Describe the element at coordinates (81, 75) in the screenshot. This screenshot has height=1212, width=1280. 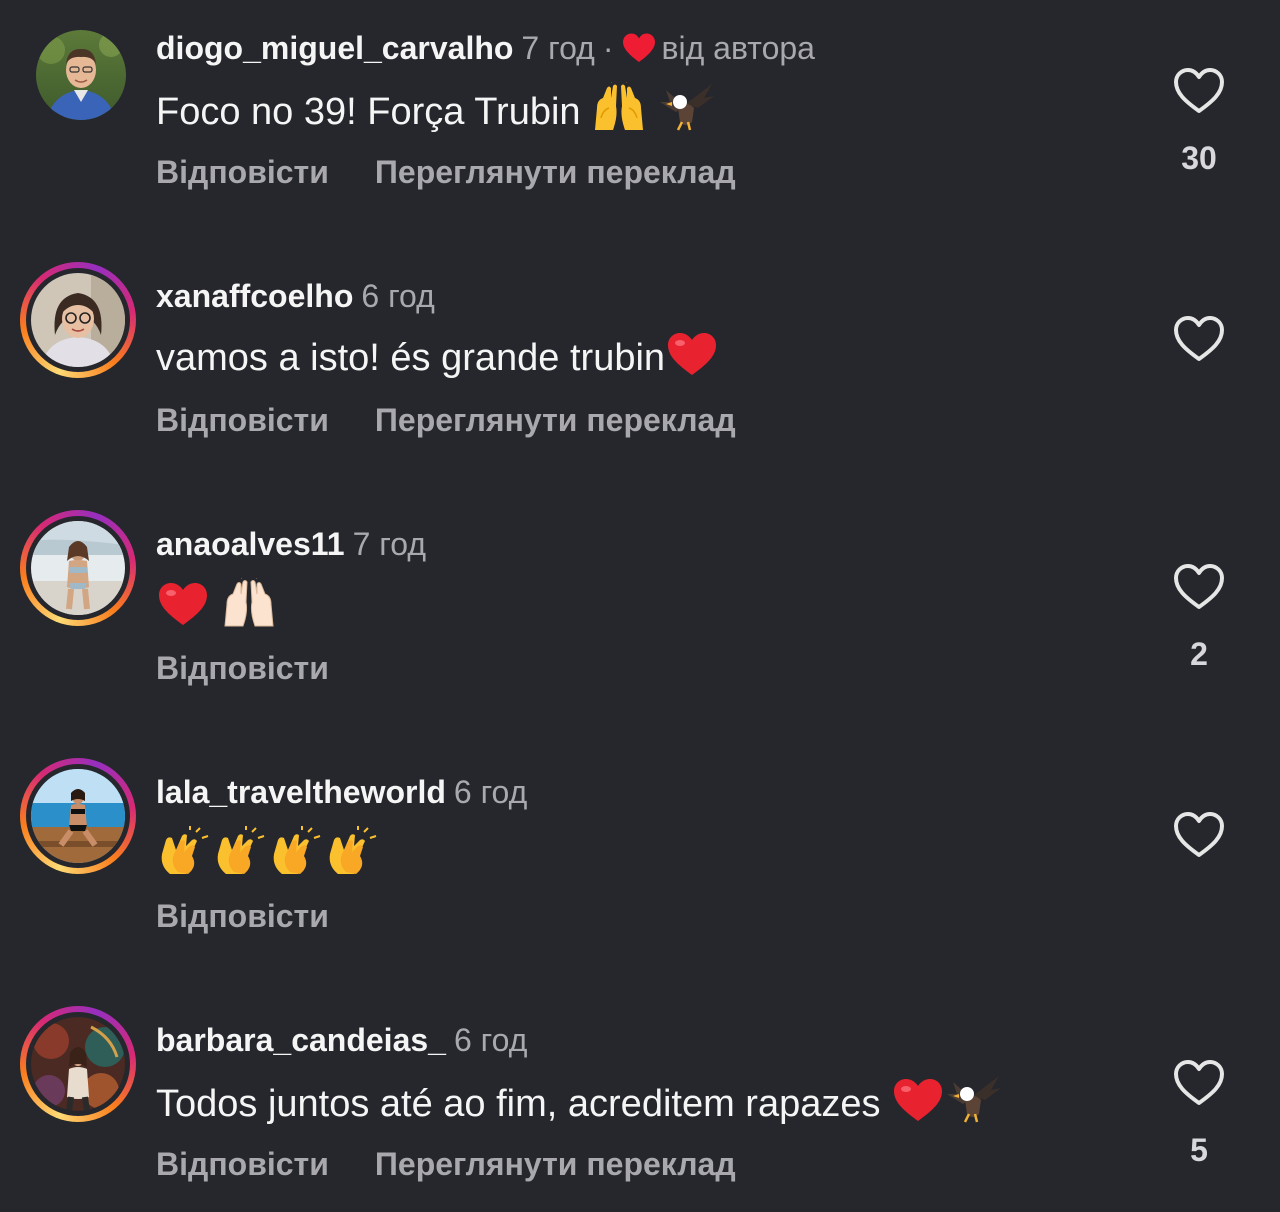
I see `avatar-photo-man` at that location.